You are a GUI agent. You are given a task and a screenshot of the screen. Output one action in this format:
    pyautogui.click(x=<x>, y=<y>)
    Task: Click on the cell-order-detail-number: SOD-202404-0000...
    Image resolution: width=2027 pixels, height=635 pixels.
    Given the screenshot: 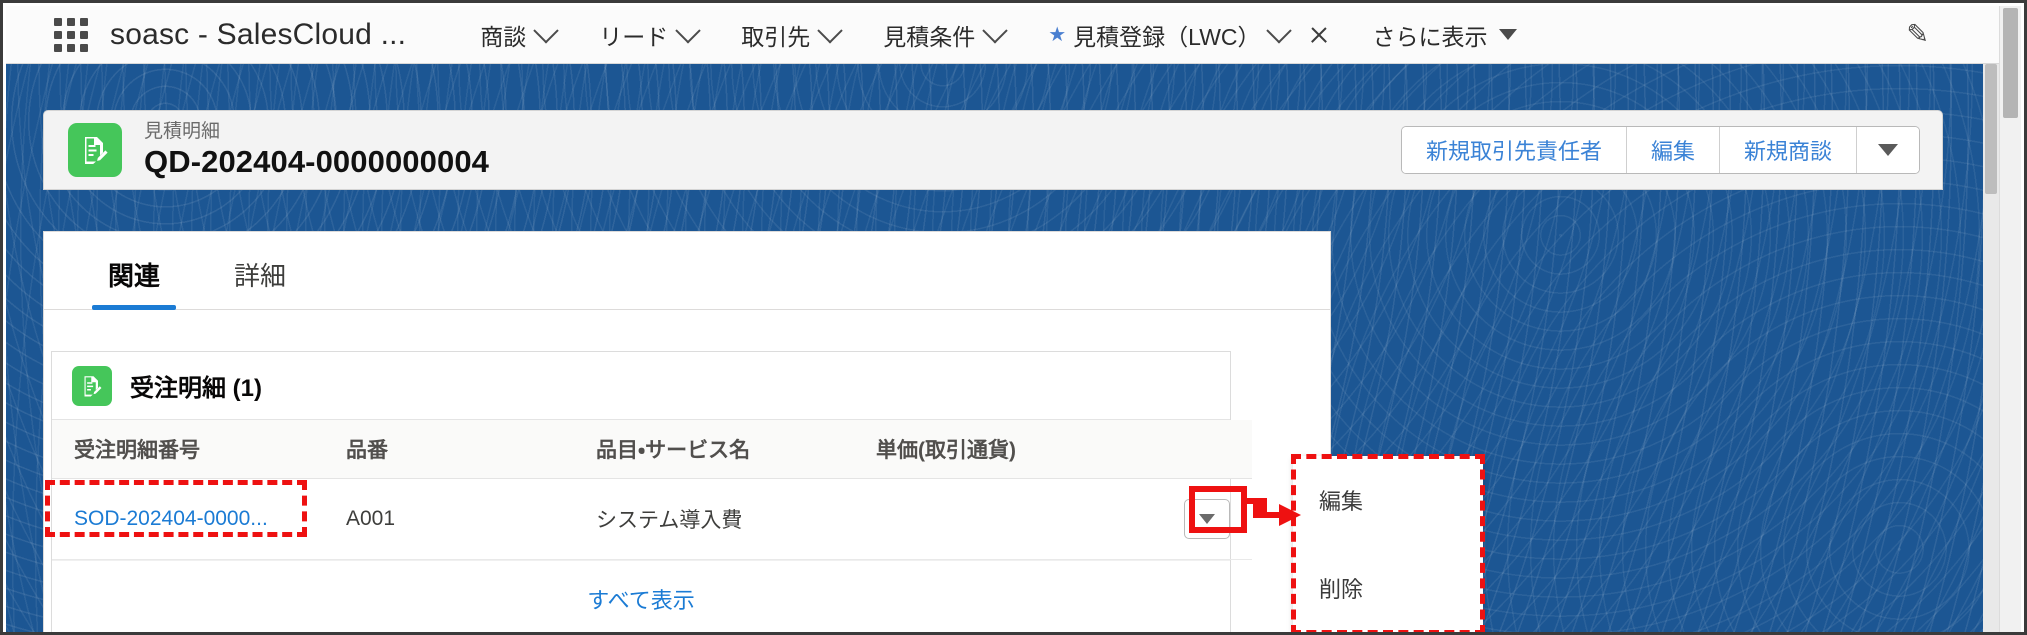 What is the action you would take?
    pyautogui.click(x=199, y=519)
    